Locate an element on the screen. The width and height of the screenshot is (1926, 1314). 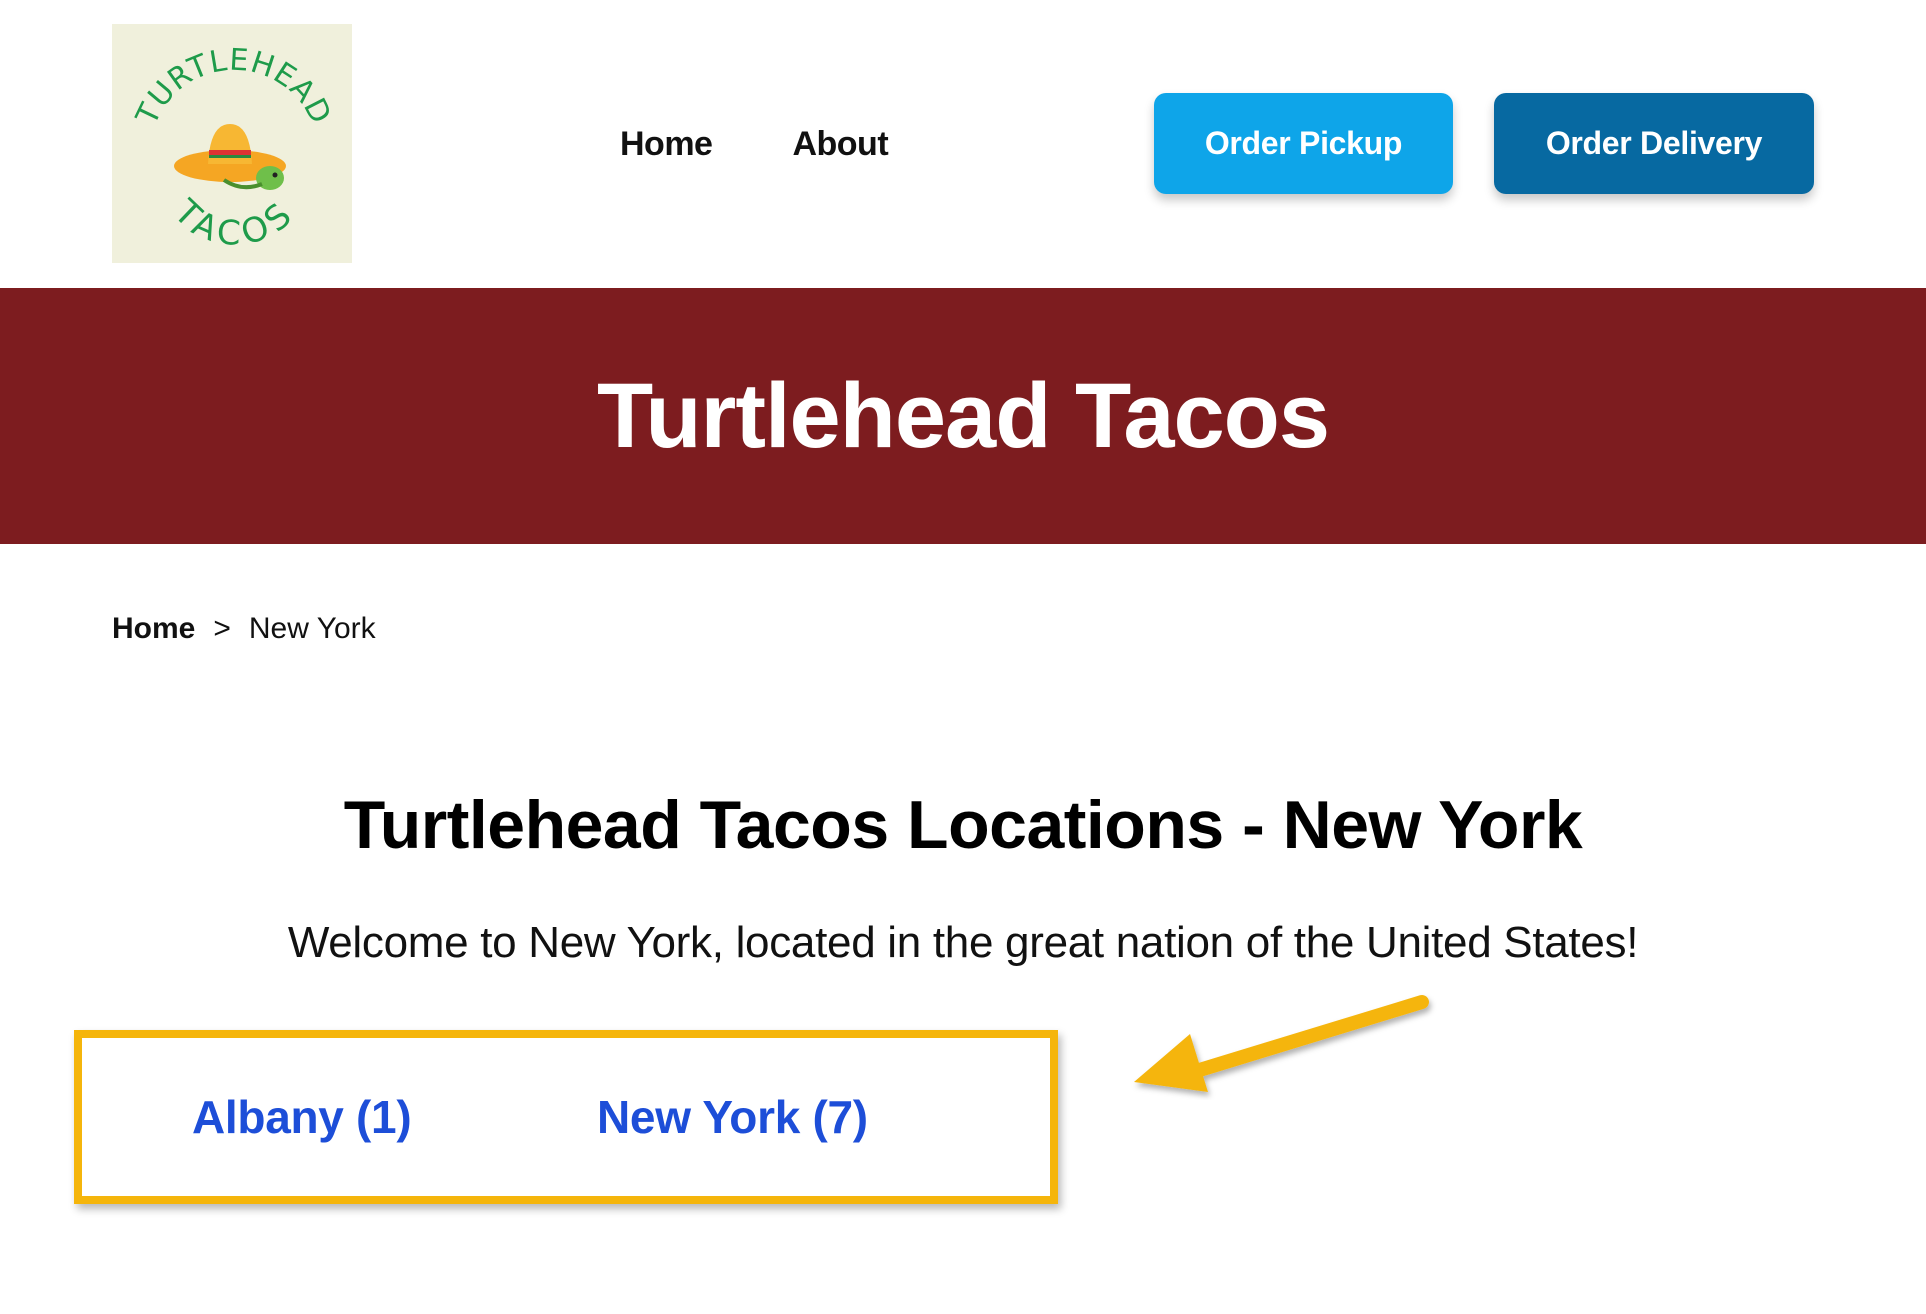
page-title: Turtlehead Tacos Locations - New York is located at coordinates (963, 825).